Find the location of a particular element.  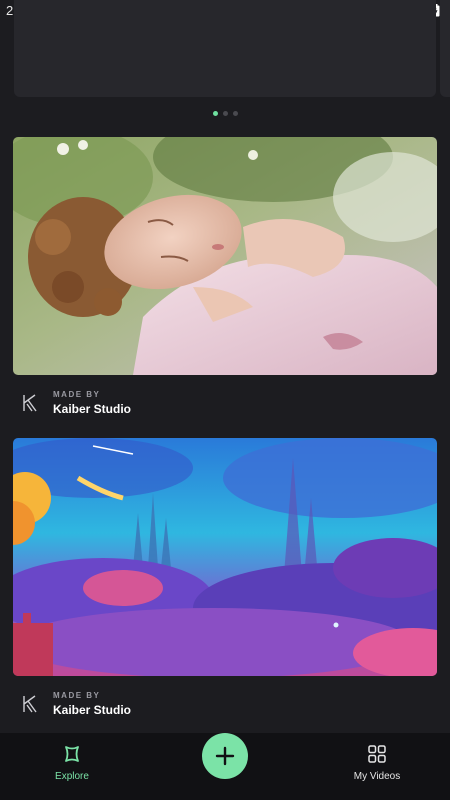

create-button is located at coordinates (225, 756).